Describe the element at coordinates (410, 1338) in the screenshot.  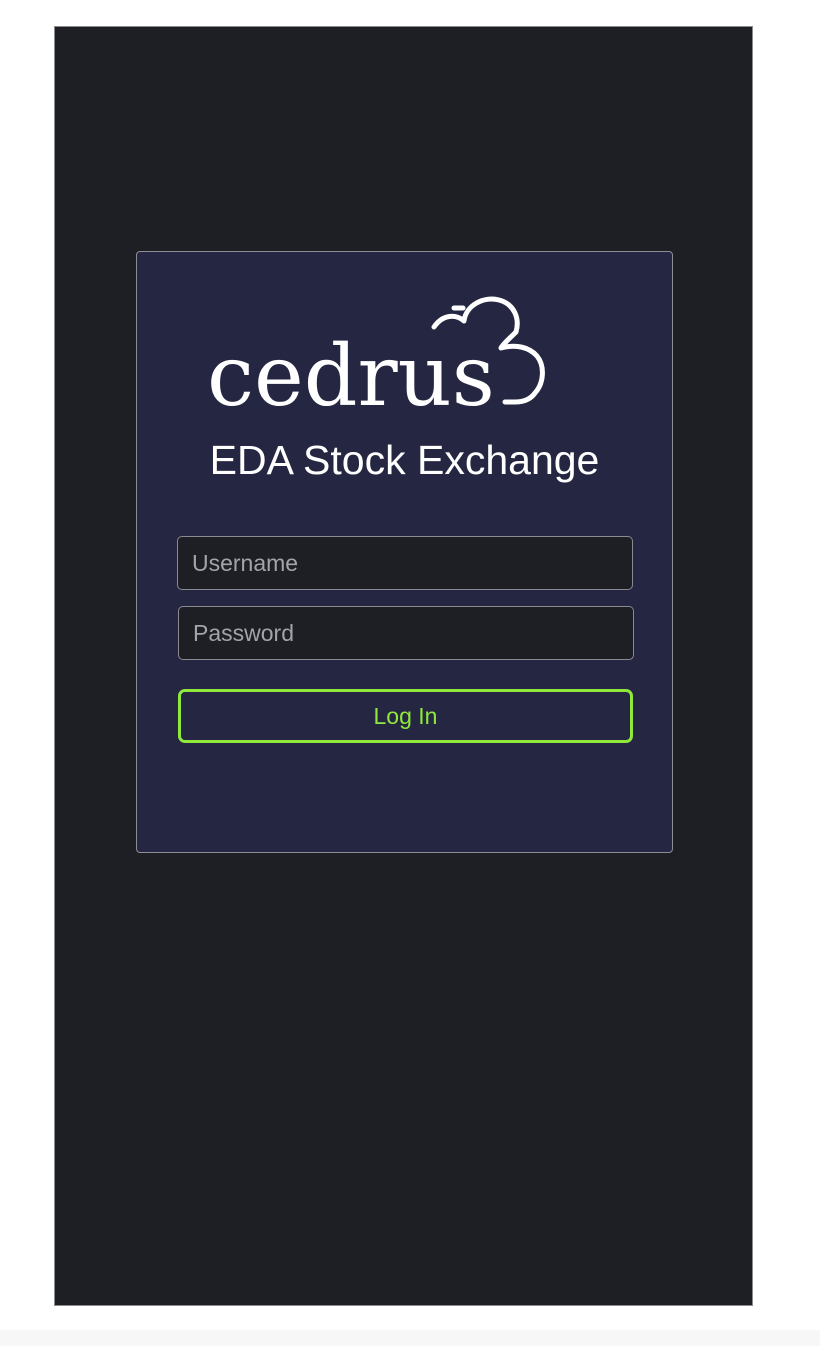
I see `bottom-strip` at that location.